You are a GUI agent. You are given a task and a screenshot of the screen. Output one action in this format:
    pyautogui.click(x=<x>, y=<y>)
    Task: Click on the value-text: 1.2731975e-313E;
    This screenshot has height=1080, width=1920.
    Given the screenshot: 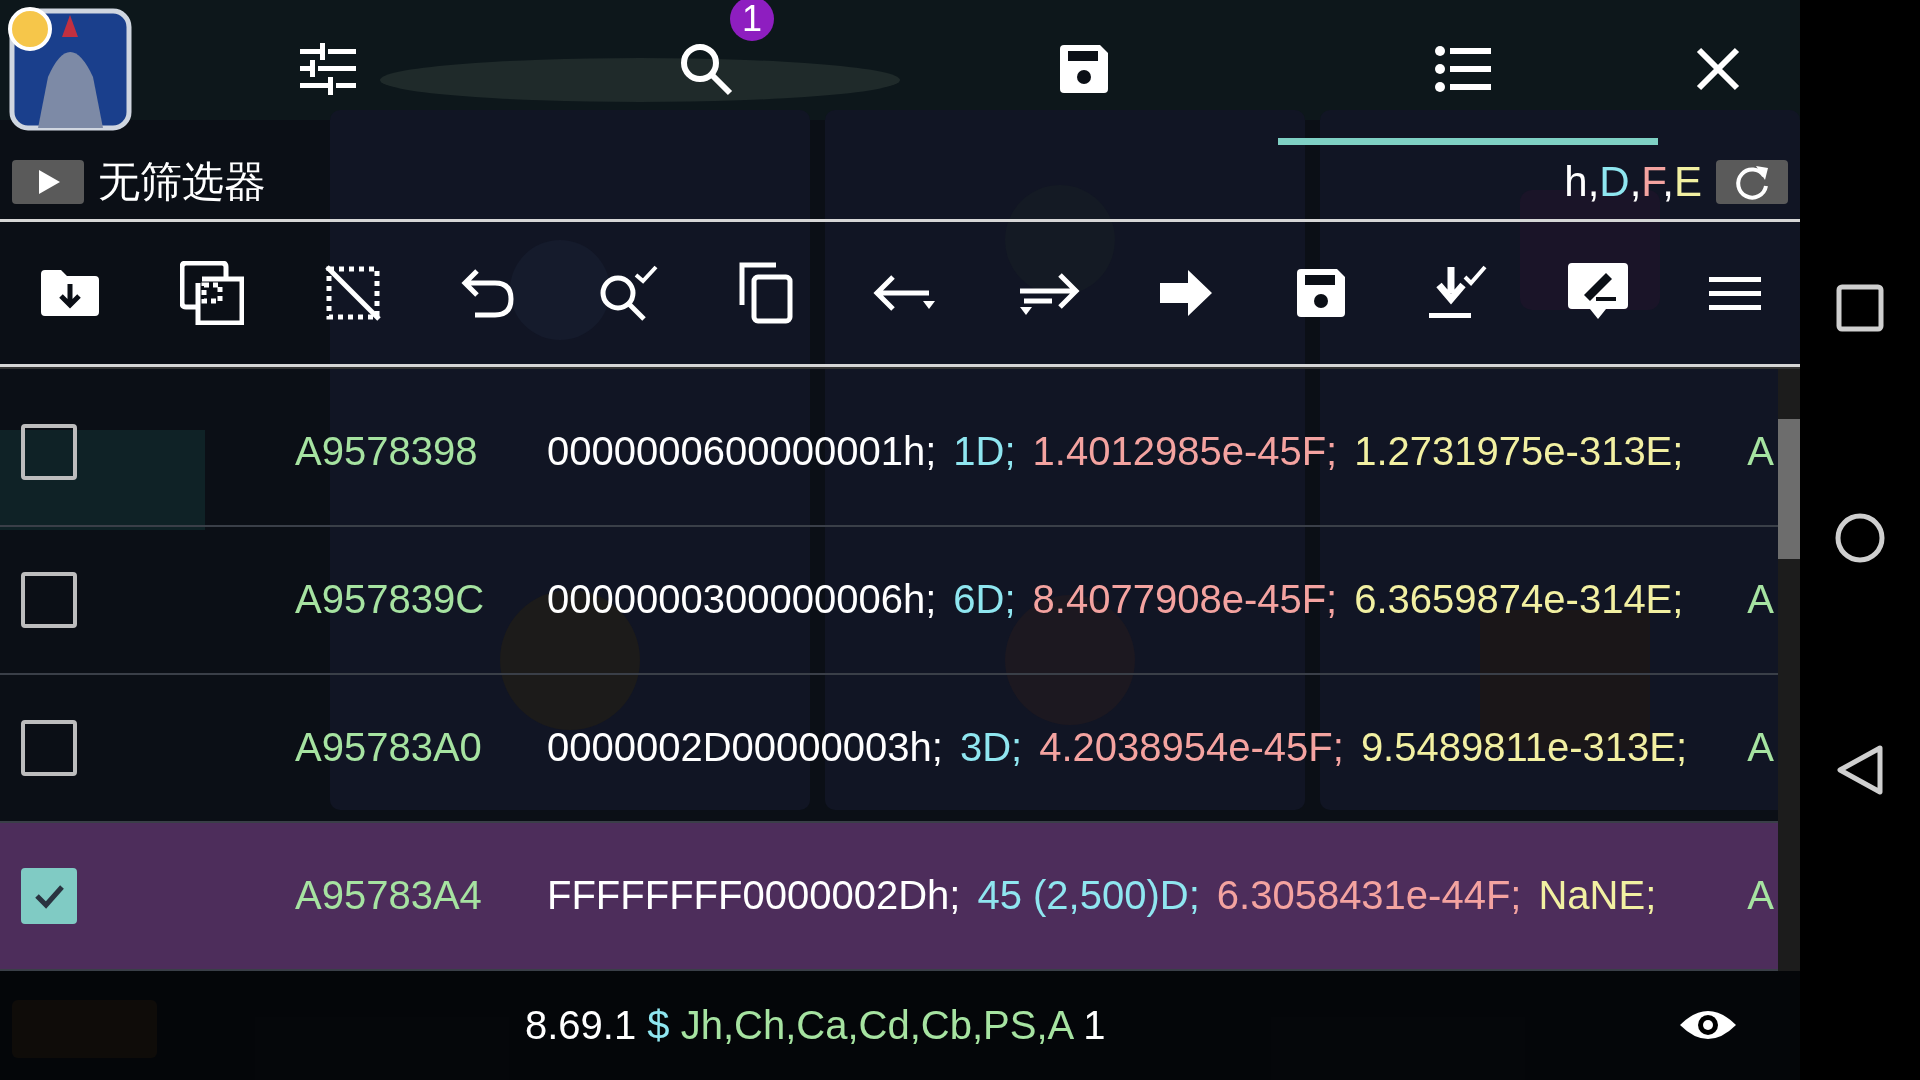 What is the action you would take?
    pyautogui.click(x=1519, y=452)
    